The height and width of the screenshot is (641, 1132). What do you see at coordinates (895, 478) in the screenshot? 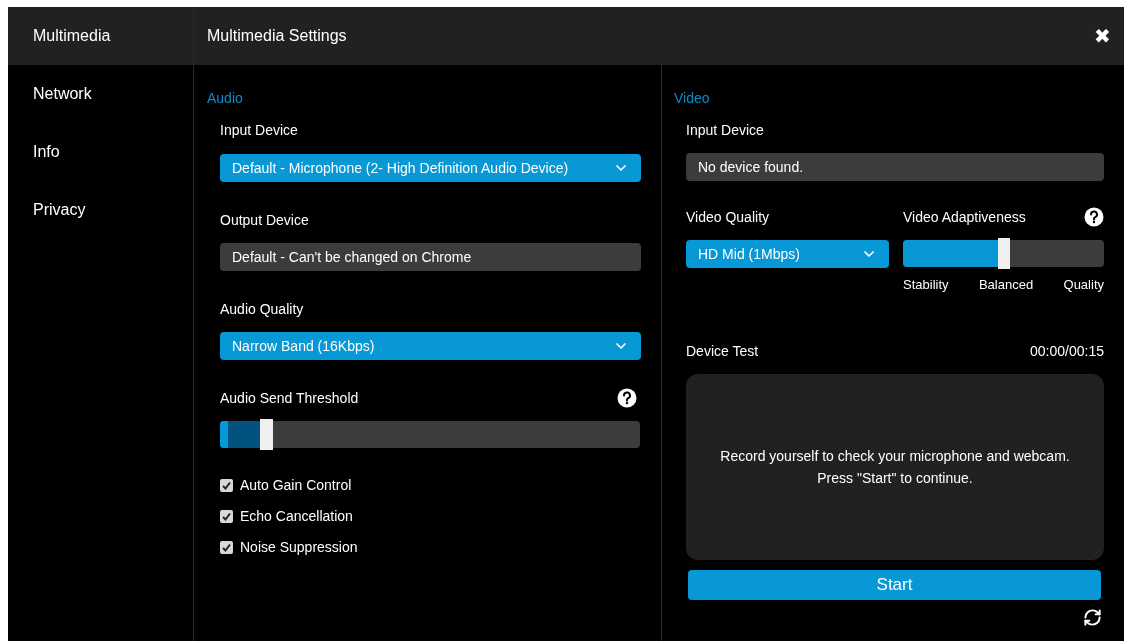
I see `instruction-text: Press "Start" to continue.` at bounding box center [895, 478].